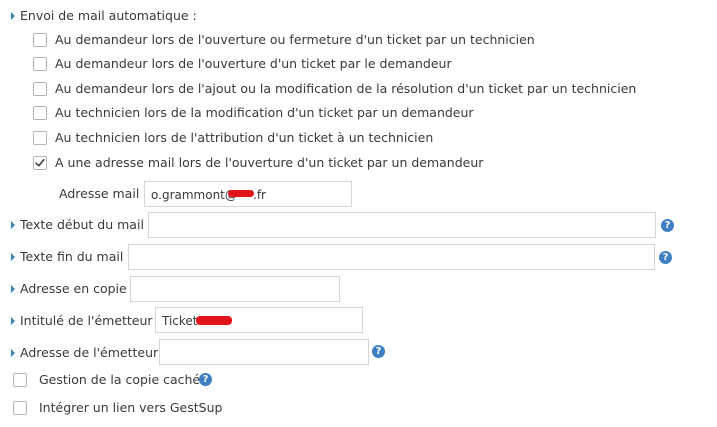 Image resolution: width=717 pixels, height=427 pixels. I want to click on fin-label: Texte fin du mail :, so click(76, 256).